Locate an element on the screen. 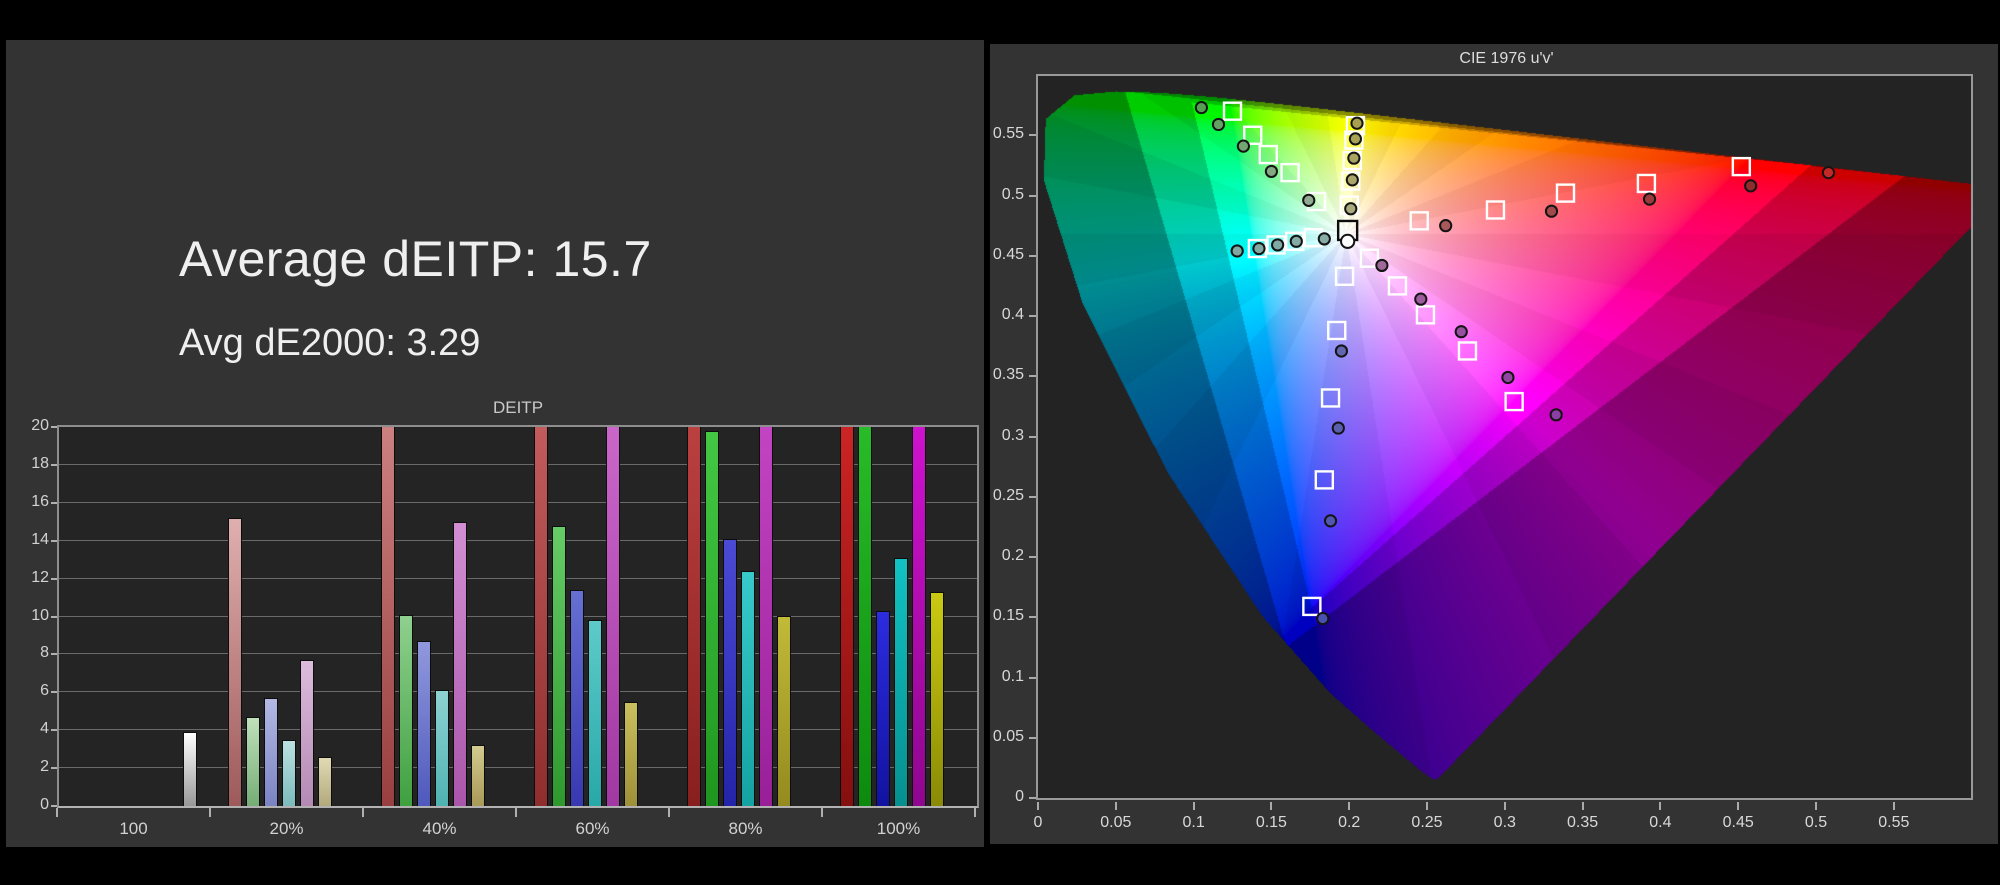  x-axis-tick-label: 0.3 is located at coordinates (1504, 822).